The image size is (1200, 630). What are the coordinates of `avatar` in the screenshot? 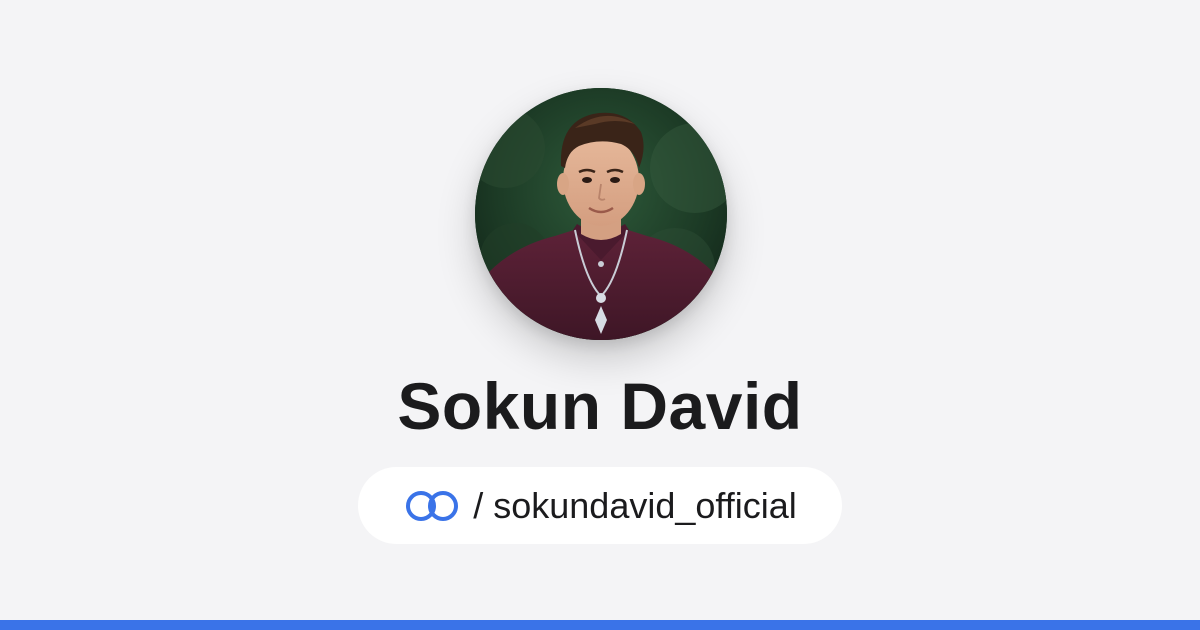 It's located at (601, 214).